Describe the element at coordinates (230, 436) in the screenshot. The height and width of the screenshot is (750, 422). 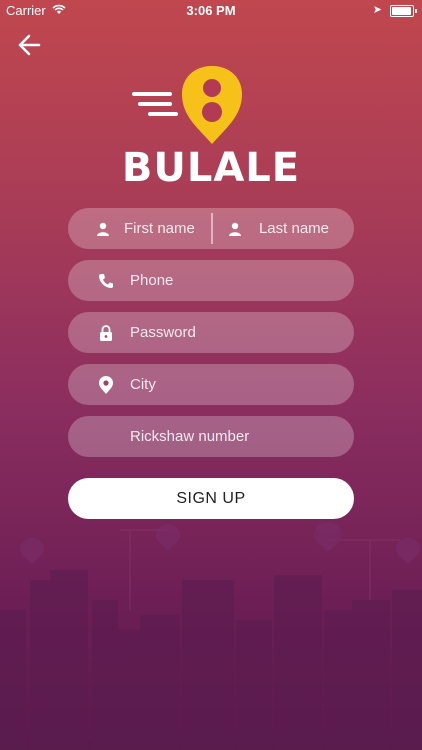
I see `rickshaw-number-input` at that location.